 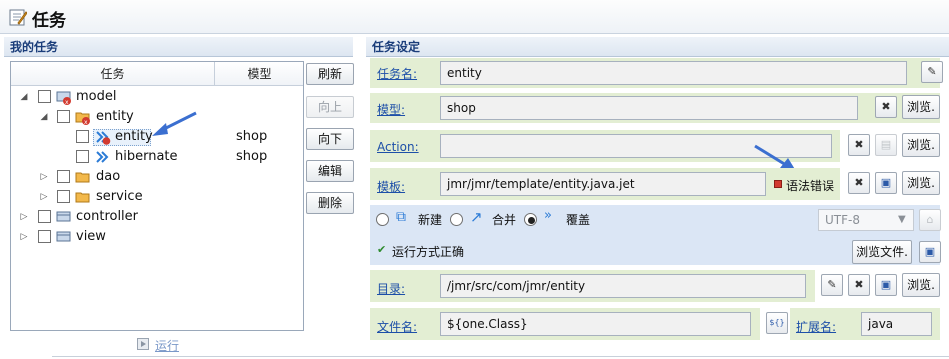 I want to click on directory-browse-button: 浏览., so click(x=921, y=285).